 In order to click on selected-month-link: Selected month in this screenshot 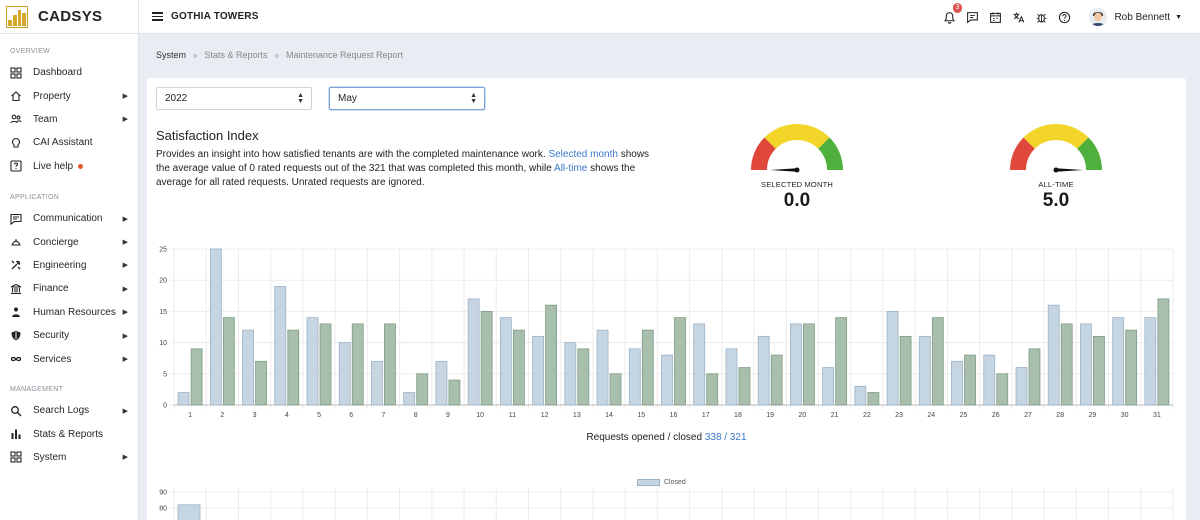, I will do `click(583, 154)`.